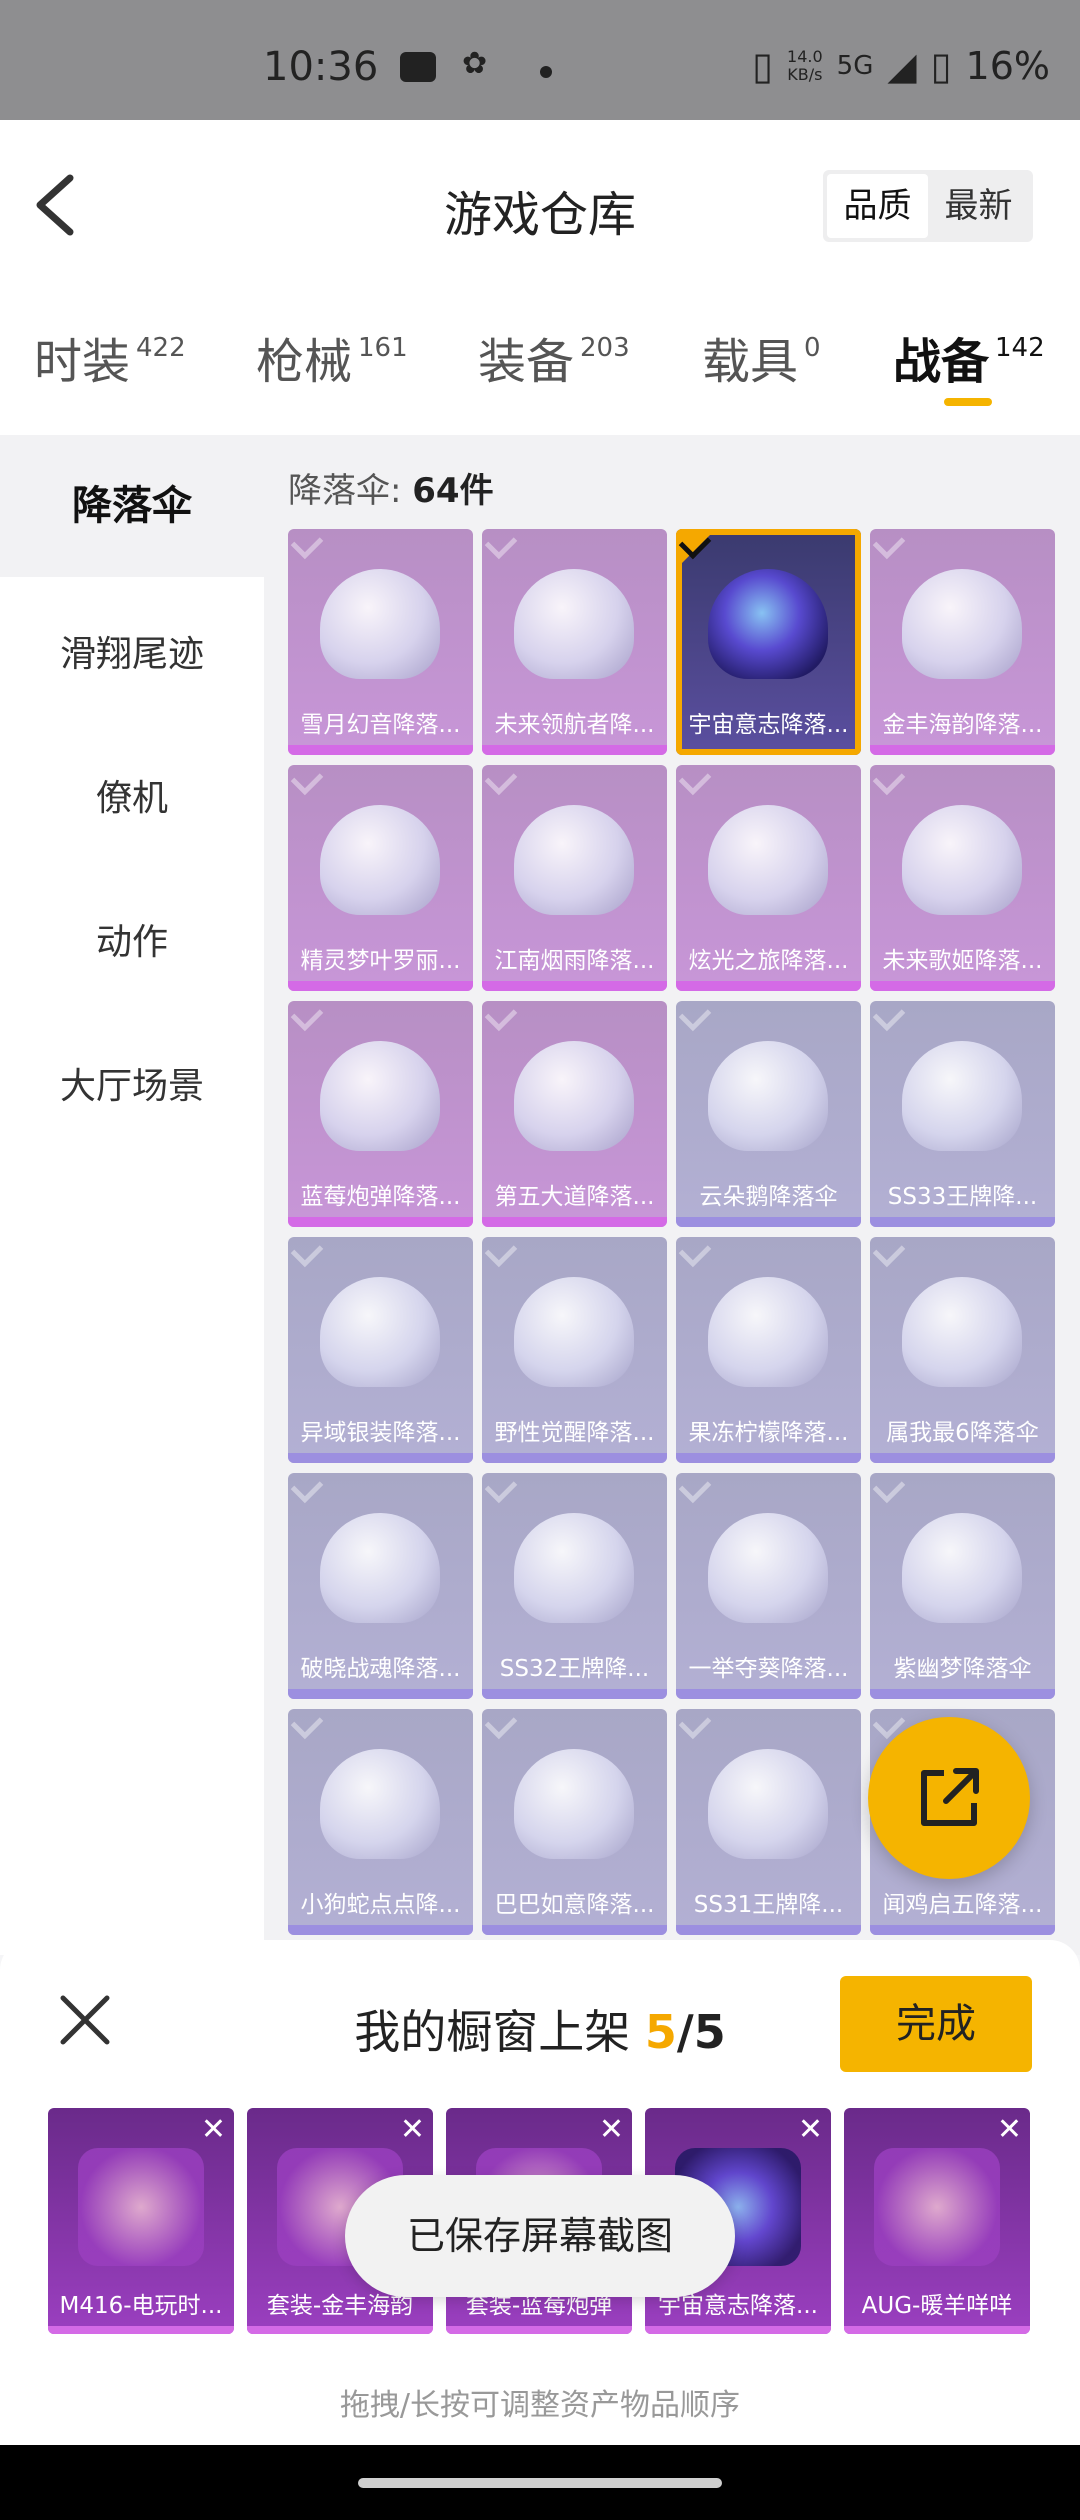 This screenshot has height=2520, width=1080. I want to click on item-card: 紫幽梦降落伞, so click(962, 1586).